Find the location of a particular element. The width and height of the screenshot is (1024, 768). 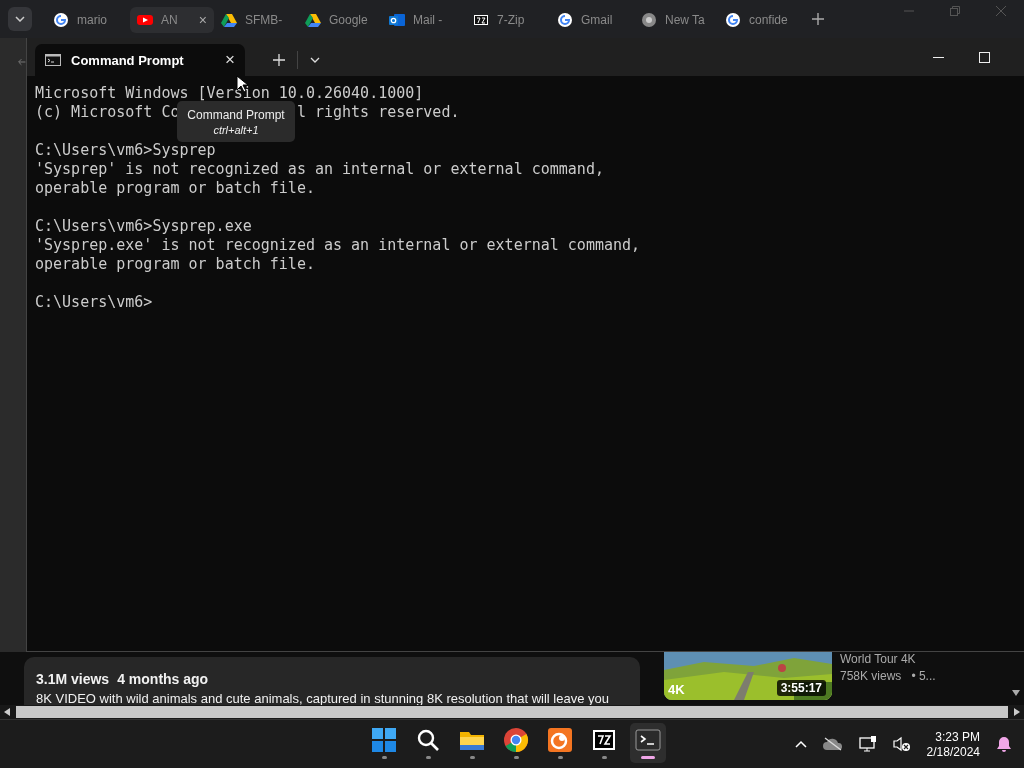

muted-speaker-icon is located at coordinates (901, 744).